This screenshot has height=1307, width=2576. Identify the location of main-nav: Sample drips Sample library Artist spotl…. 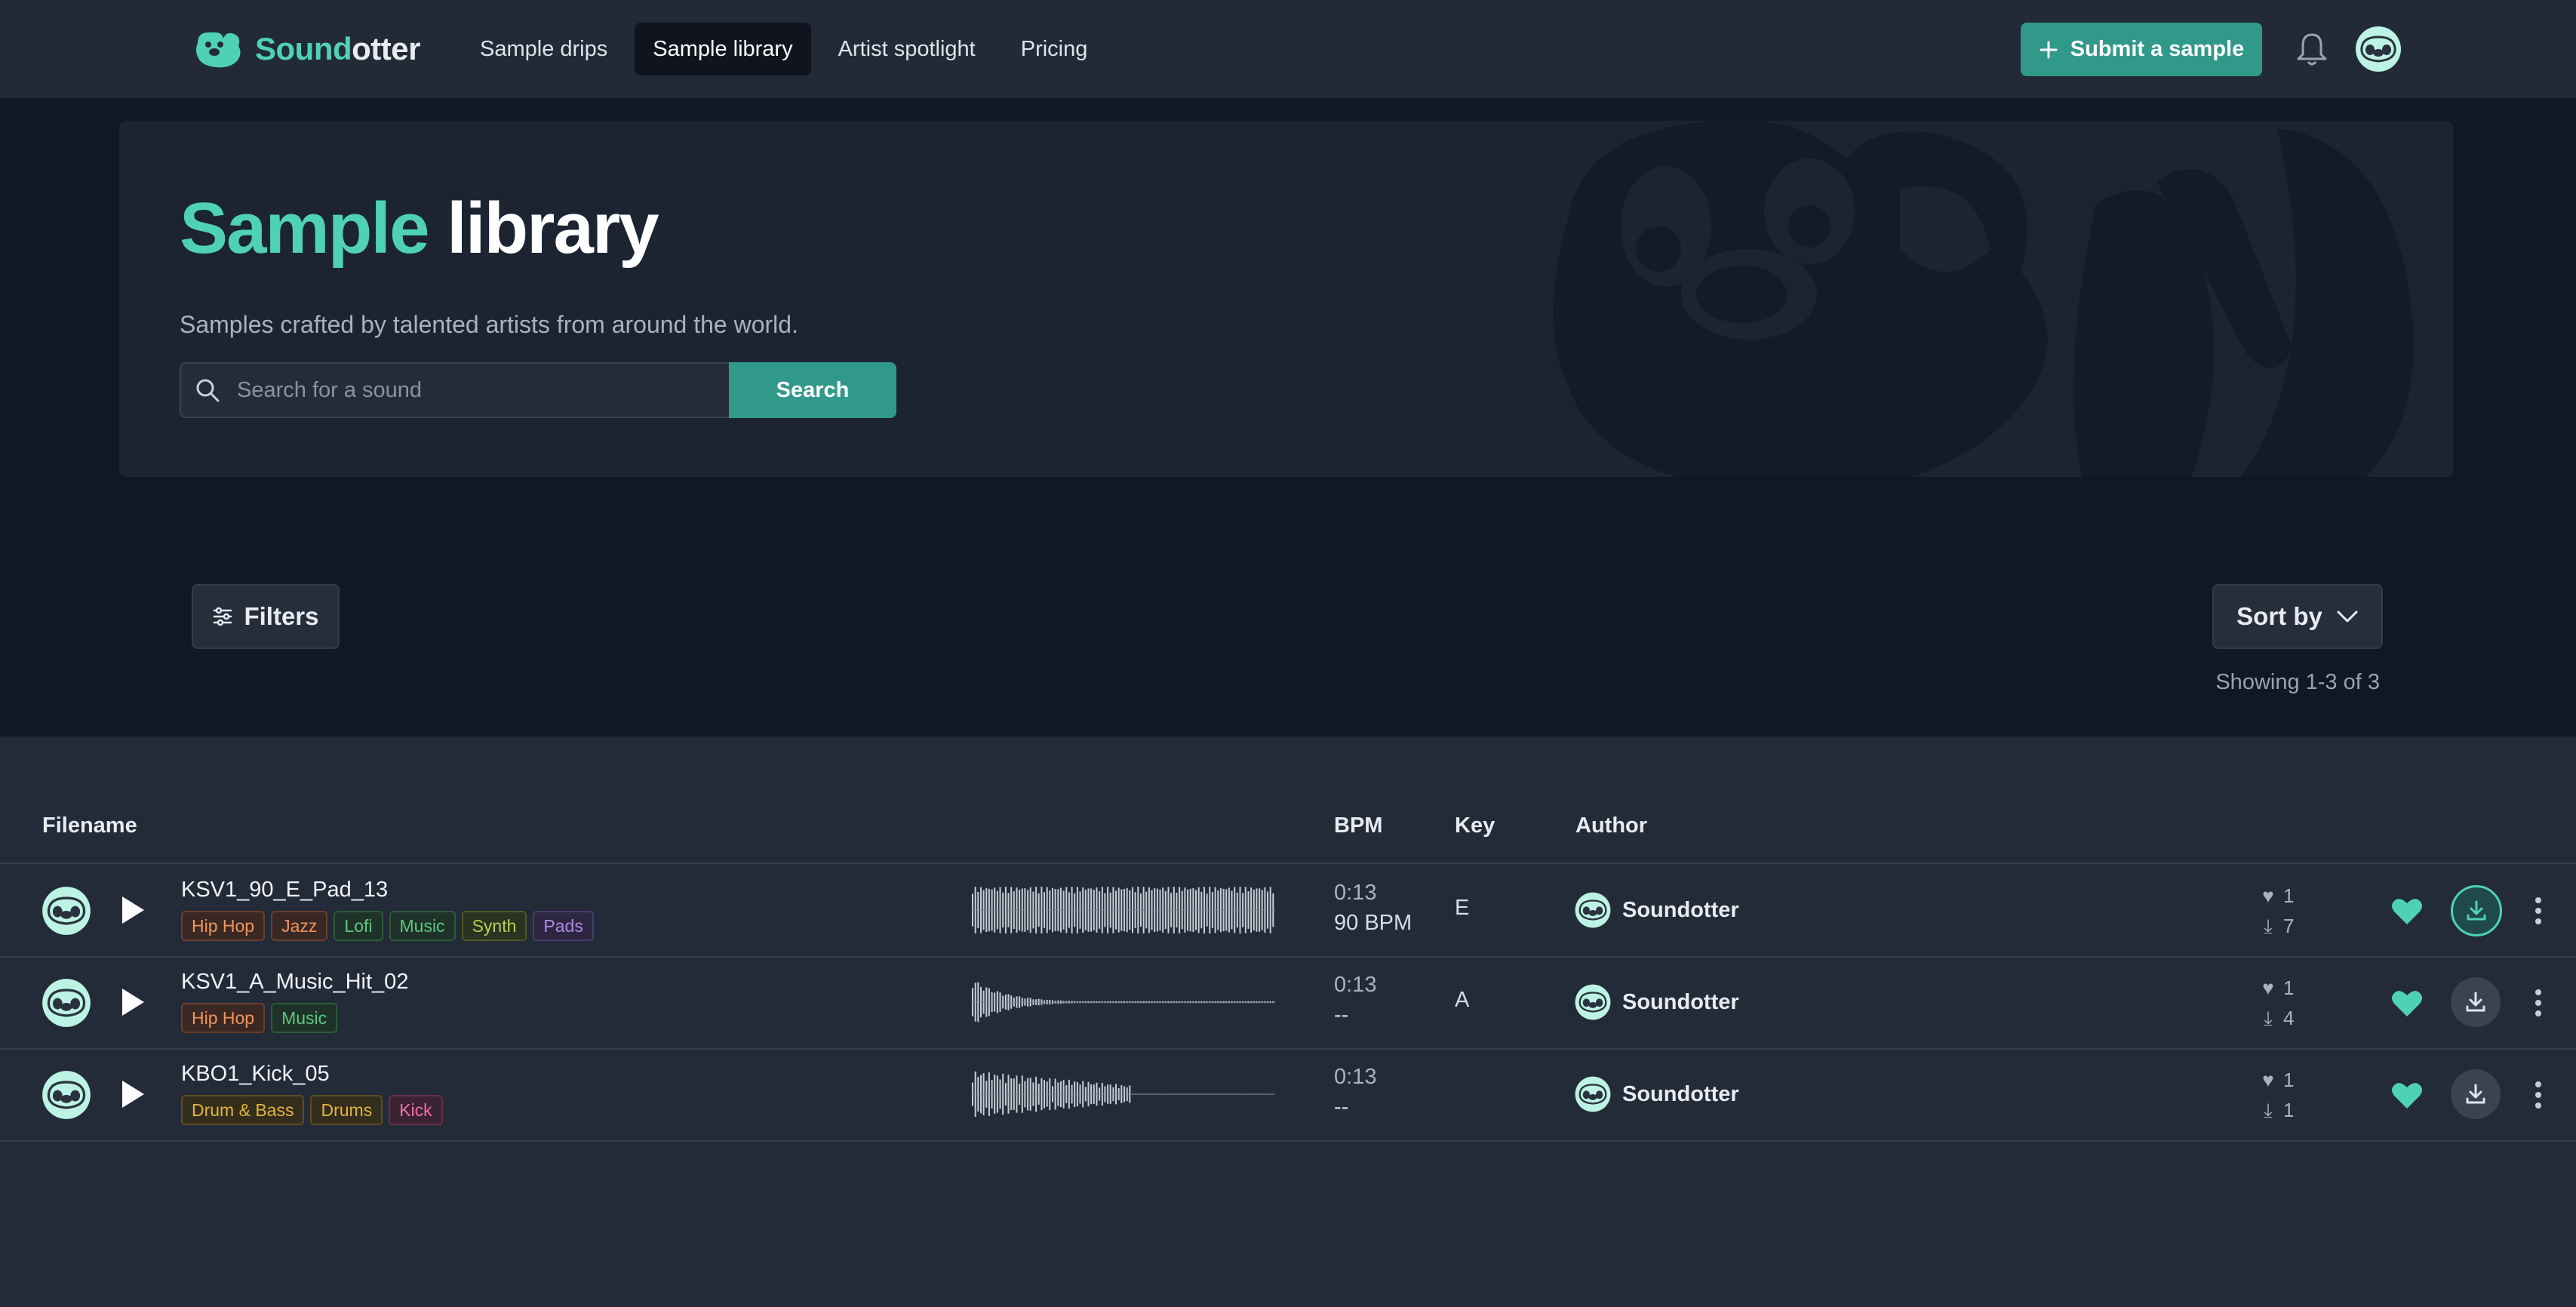
(783, 49).